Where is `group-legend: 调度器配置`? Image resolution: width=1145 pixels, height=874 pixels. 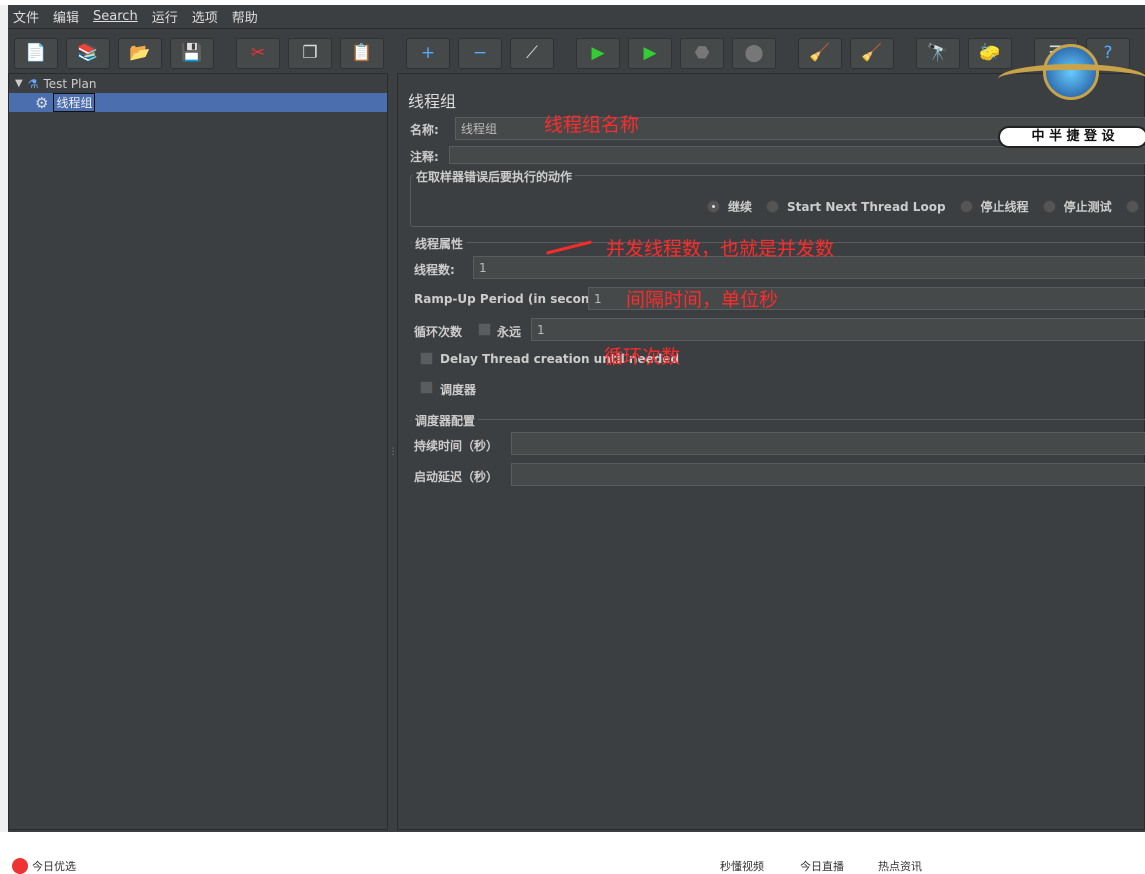
group-legend: 调度器配置 is located at coordinates (445, 420).